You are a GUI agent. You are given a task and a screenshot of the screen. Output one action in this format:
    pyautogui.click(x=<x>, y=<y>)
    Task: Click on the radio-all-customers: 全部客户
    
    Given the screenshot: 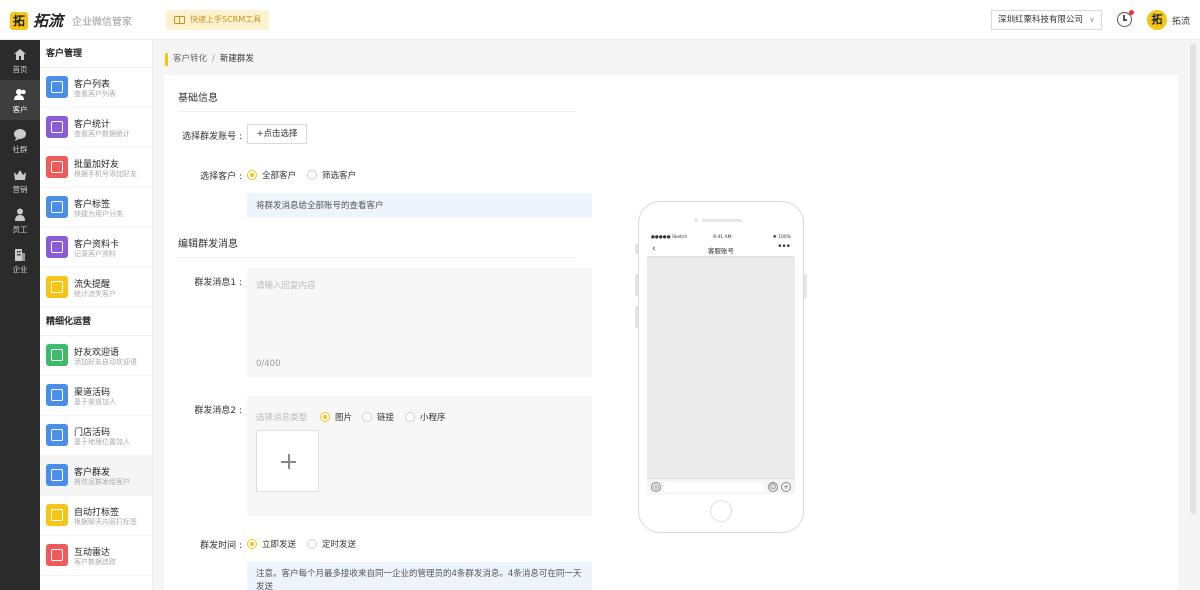 What is the action you would take?
    pyautogui.click(x=271, y=175)
    